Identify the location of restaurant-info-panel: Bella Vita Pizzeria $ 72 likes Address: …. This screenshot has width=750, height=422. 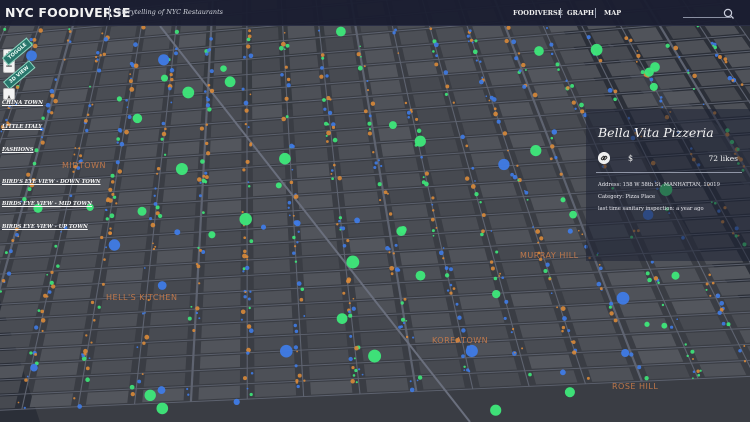
(668, 185).